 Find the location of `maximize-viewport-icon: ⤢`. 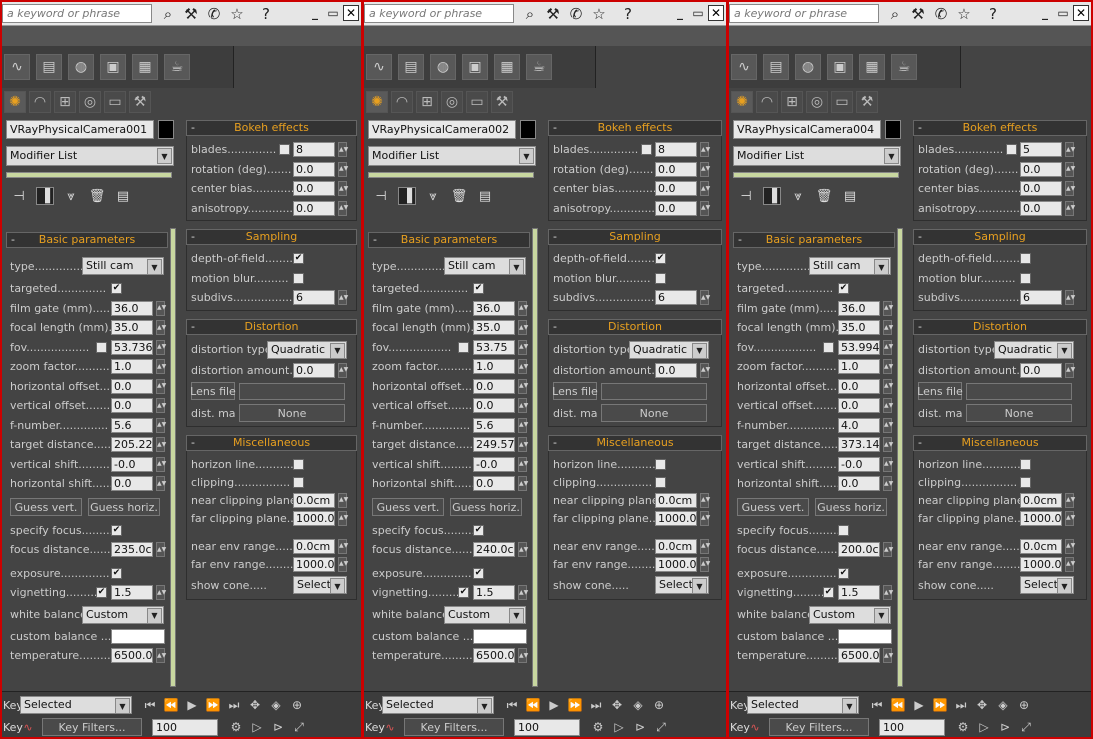

maximize-viewport-icon: ⤢ is located at coordinates (661, 727).